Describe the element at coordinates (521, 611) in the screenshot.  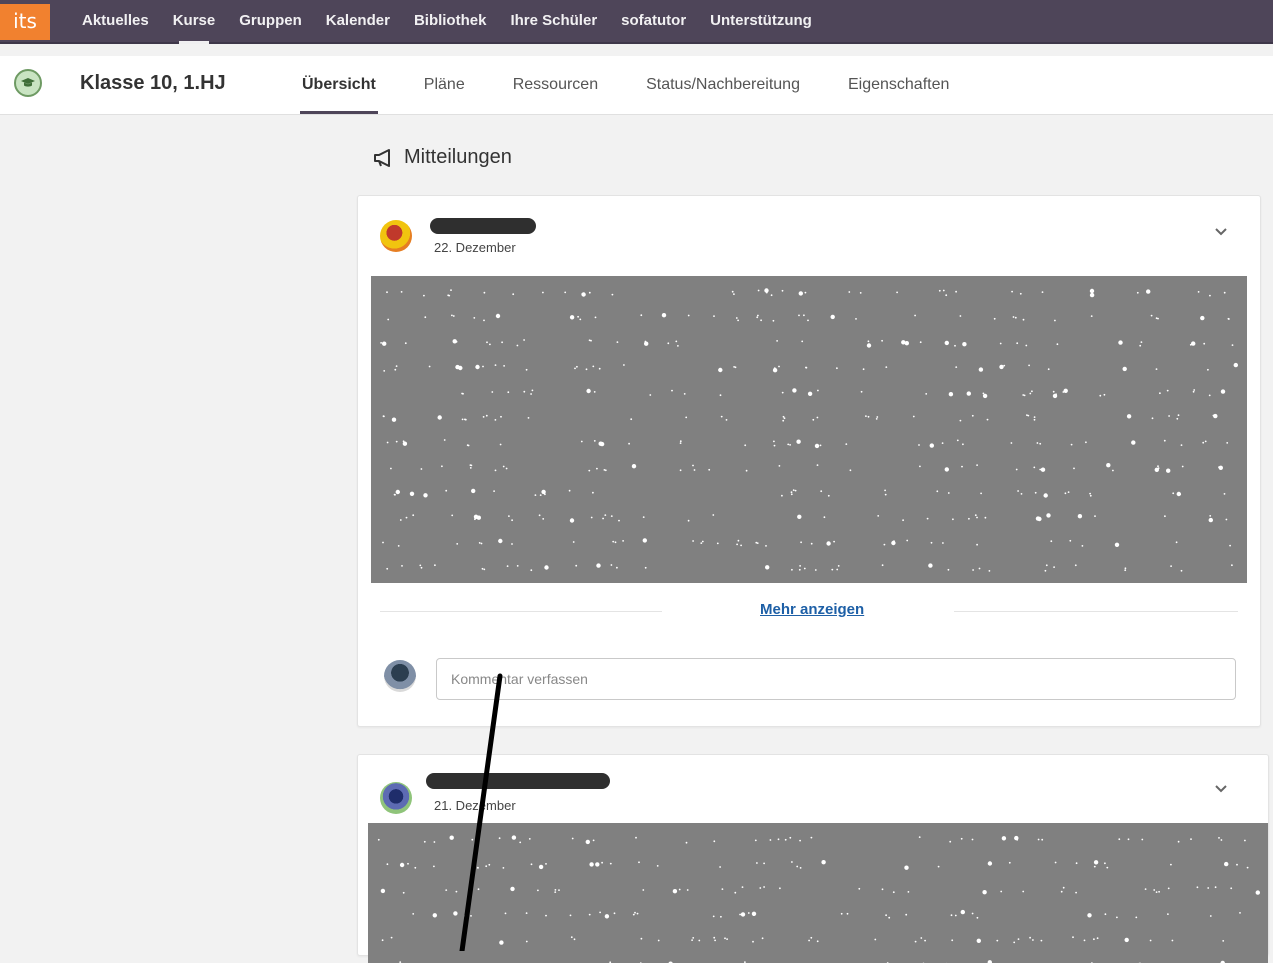
I see `divider` at that location.